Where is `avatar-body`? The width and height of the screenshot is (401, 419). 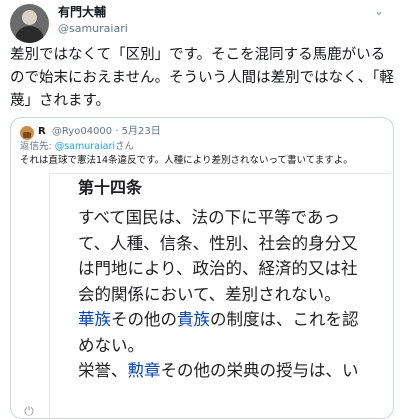
avatar-body is located at coordinates (29, 34).